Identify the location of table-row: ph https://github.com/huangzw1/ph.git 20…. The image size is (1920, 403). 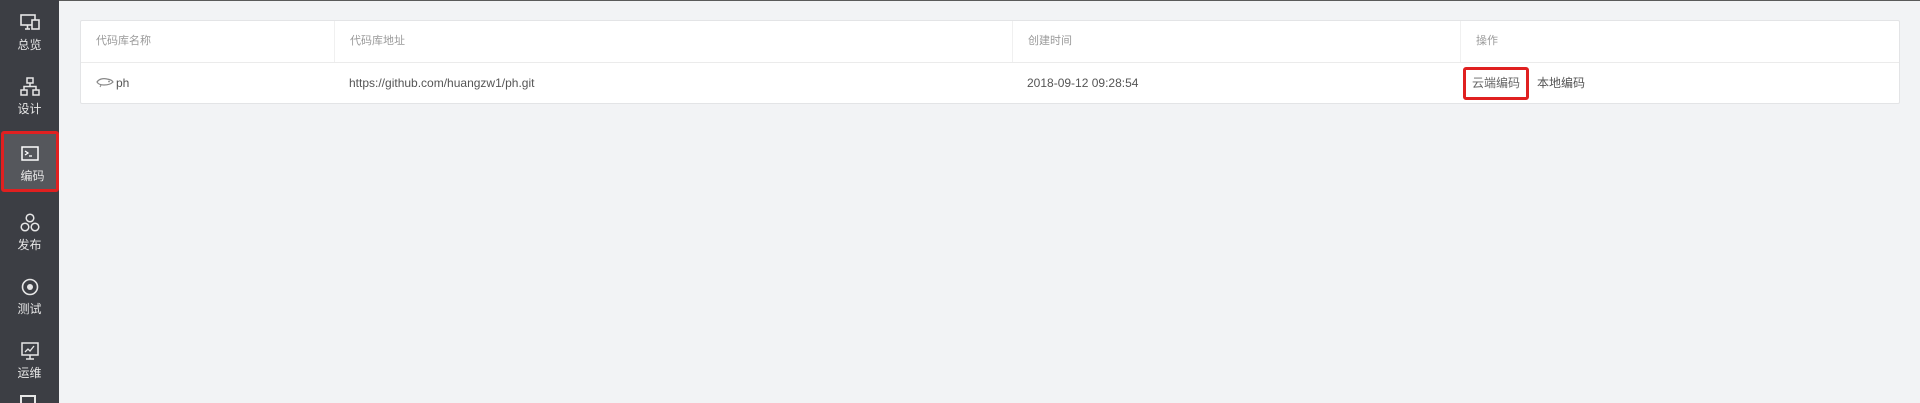
(990, 83).